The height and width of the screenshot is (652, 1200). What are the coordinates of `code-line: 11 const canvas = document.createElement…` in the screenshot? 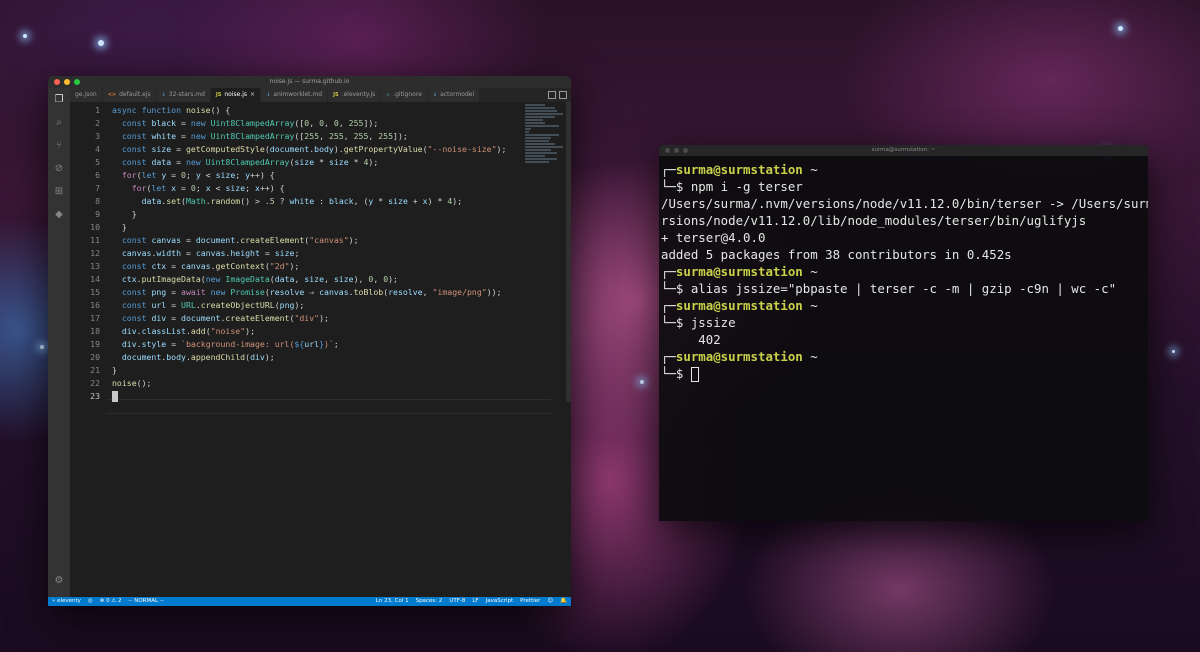 It's located at (320, 240).